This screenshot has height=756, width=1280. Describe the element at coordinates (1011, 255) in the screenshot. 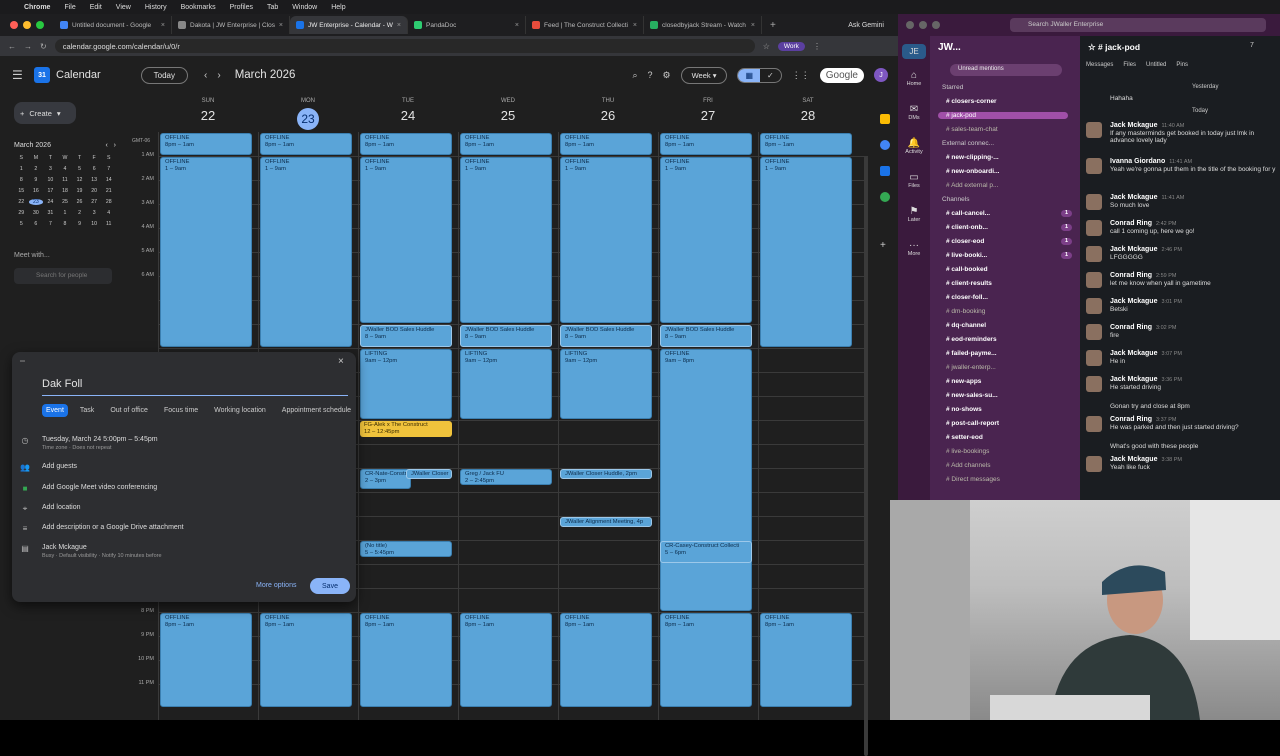

I see `channel-item: # live-booki... 1` at that location.